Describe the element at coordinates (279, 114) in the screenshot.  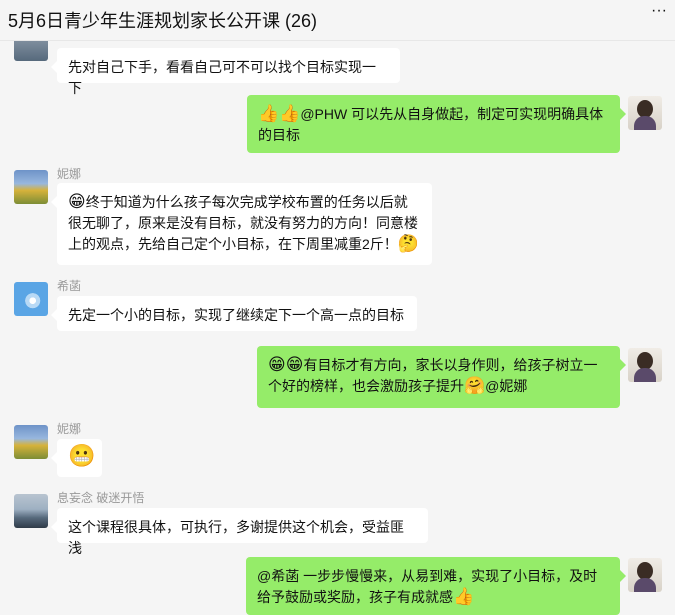
I see `thumbs-up-icon: 👍👍` at that location.